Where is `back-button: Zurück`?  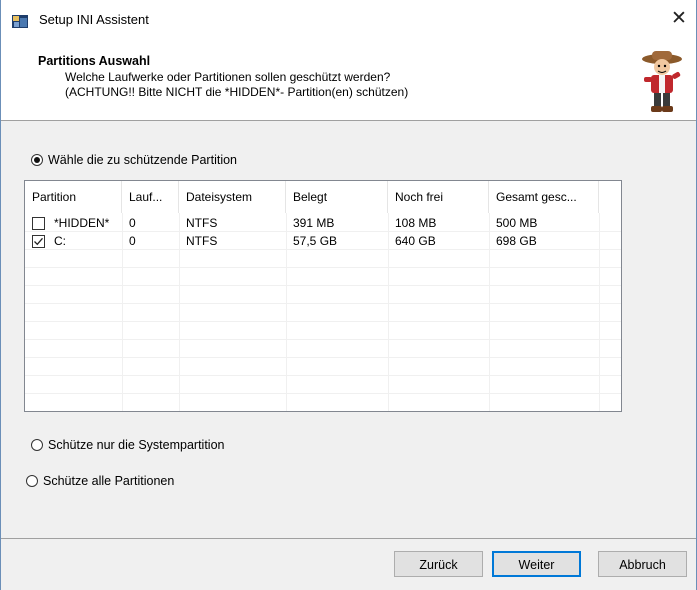
back-button: Zurück is located at coordinates (438, 564).